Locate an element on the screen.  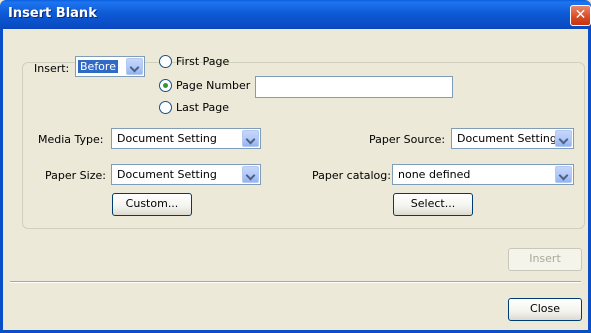
paper-source-value: Document Setting is located at coordinates (507, 138).